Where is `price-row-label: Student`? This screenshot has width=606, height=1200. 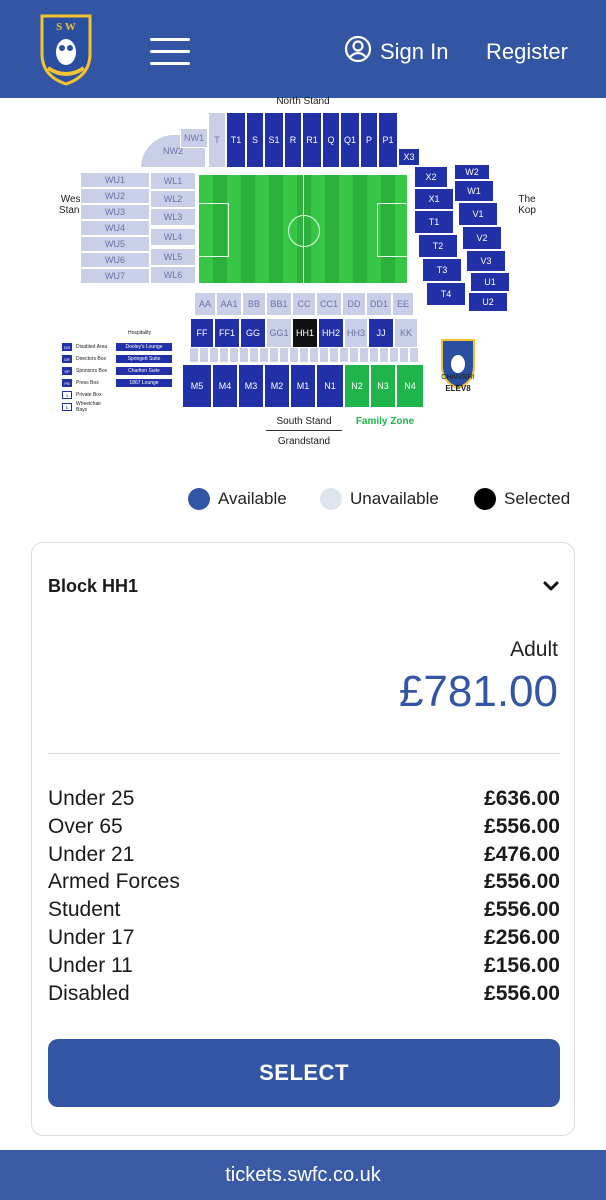
price-row-label: Student is located at coordinates (84, 910).